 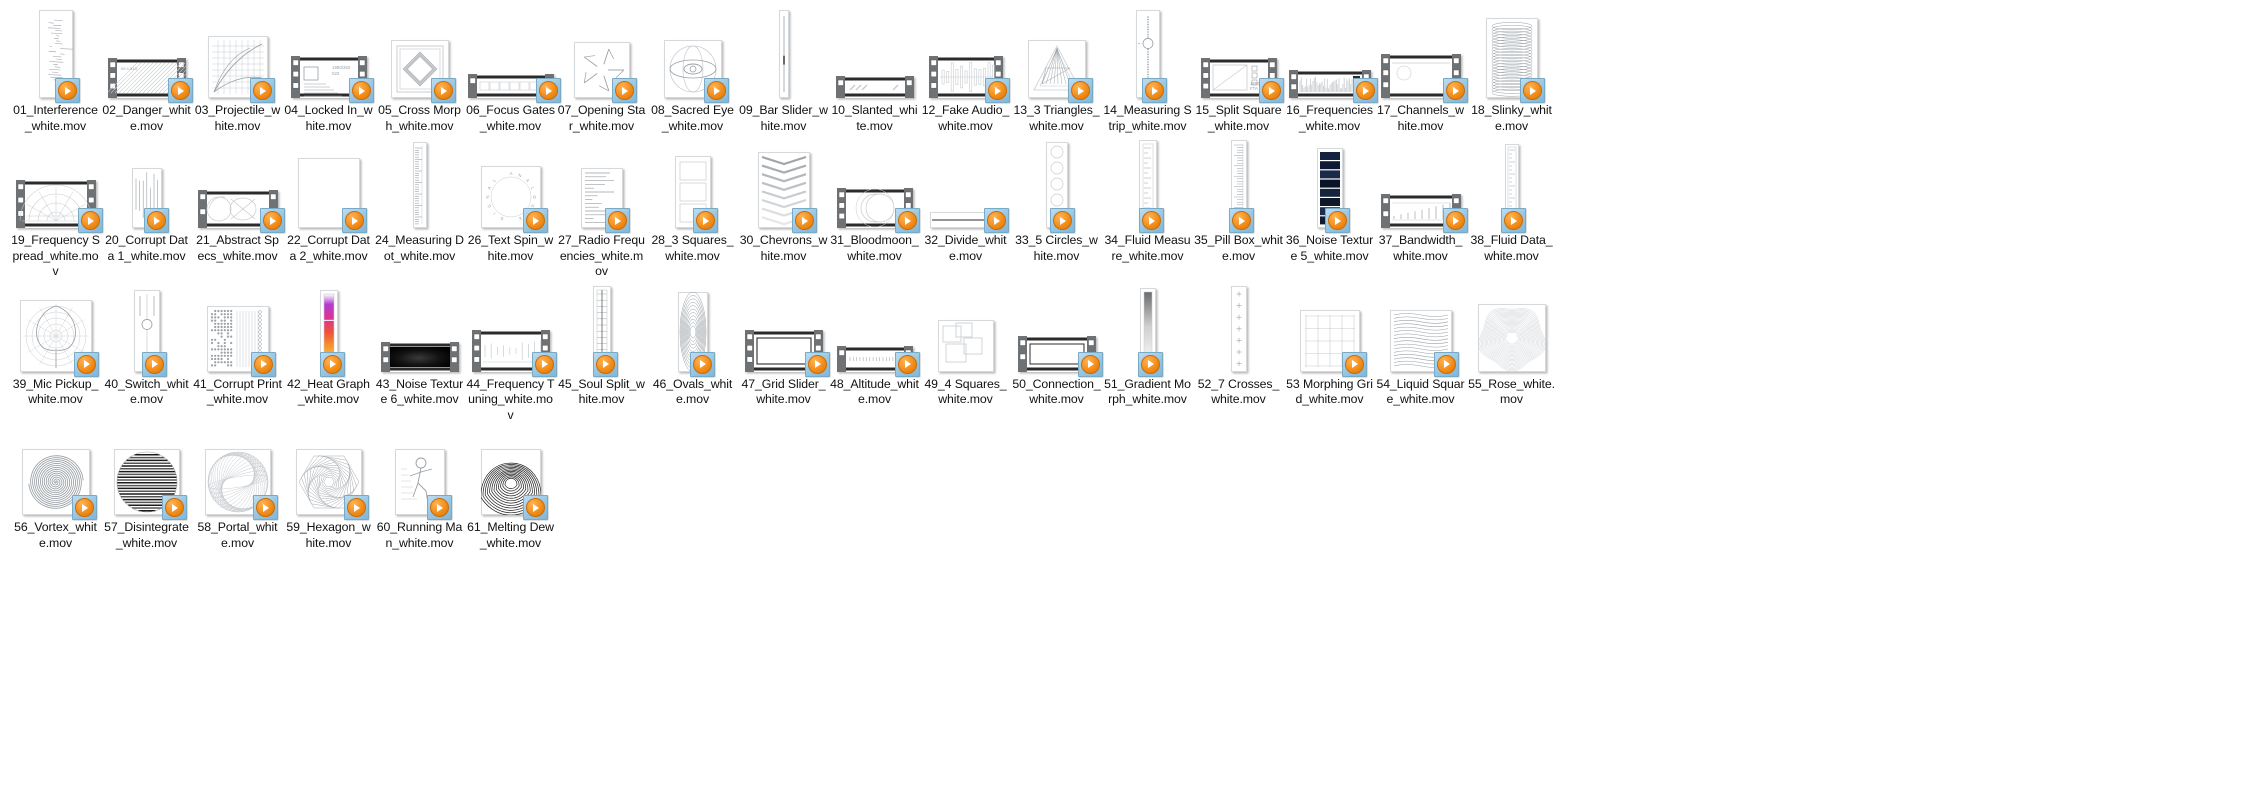 I want to click on file-name-label: 37_Bandwidth_white.mov, so click(x=1420, y=248).